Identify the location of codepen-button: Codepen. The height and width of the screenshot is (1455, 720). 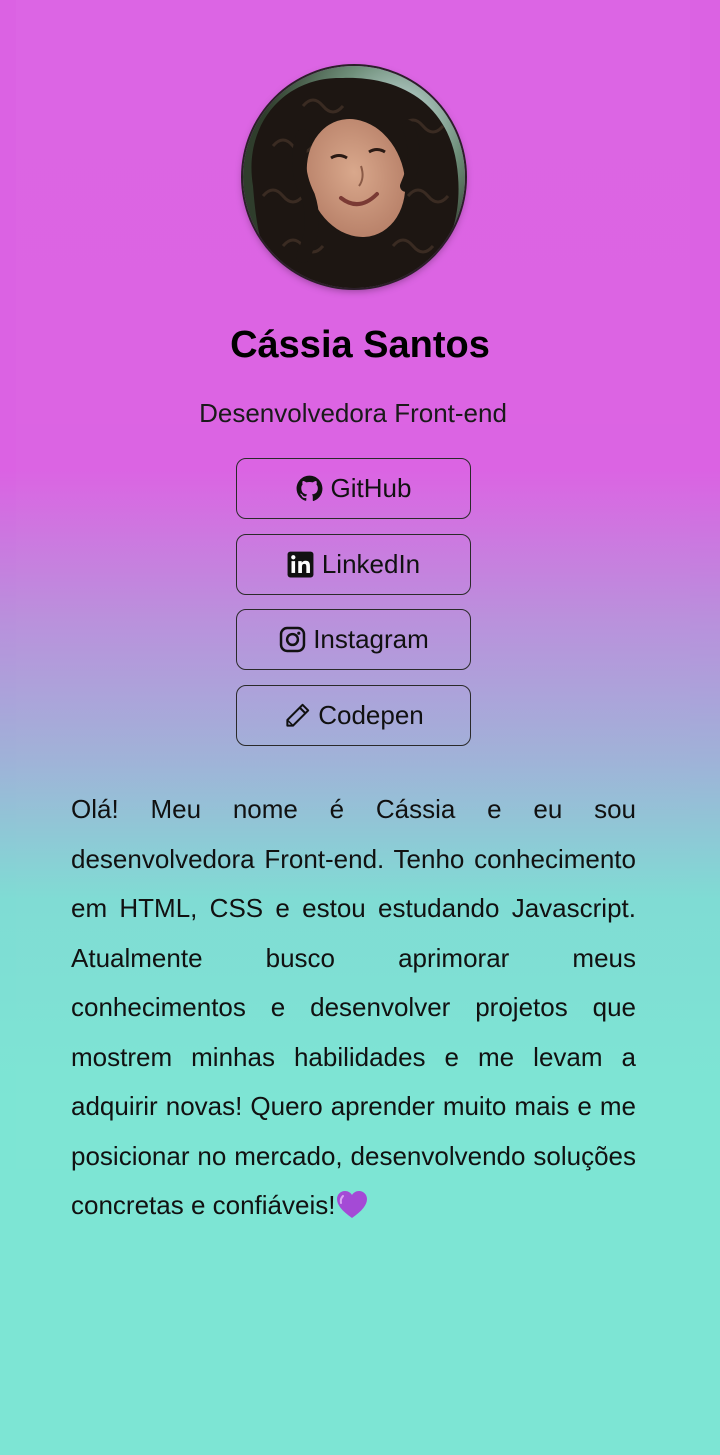
(353, 715).